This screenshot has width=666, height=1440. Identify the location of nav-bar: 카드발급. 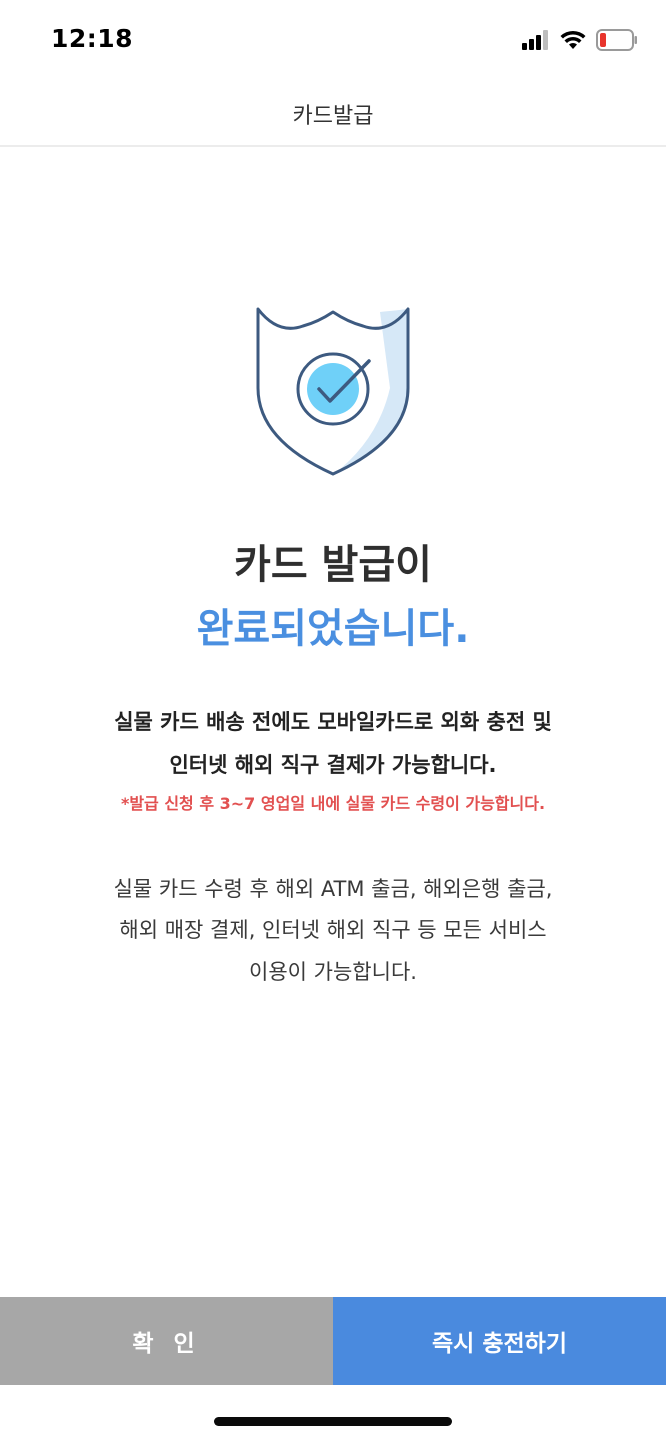
(333, 113).